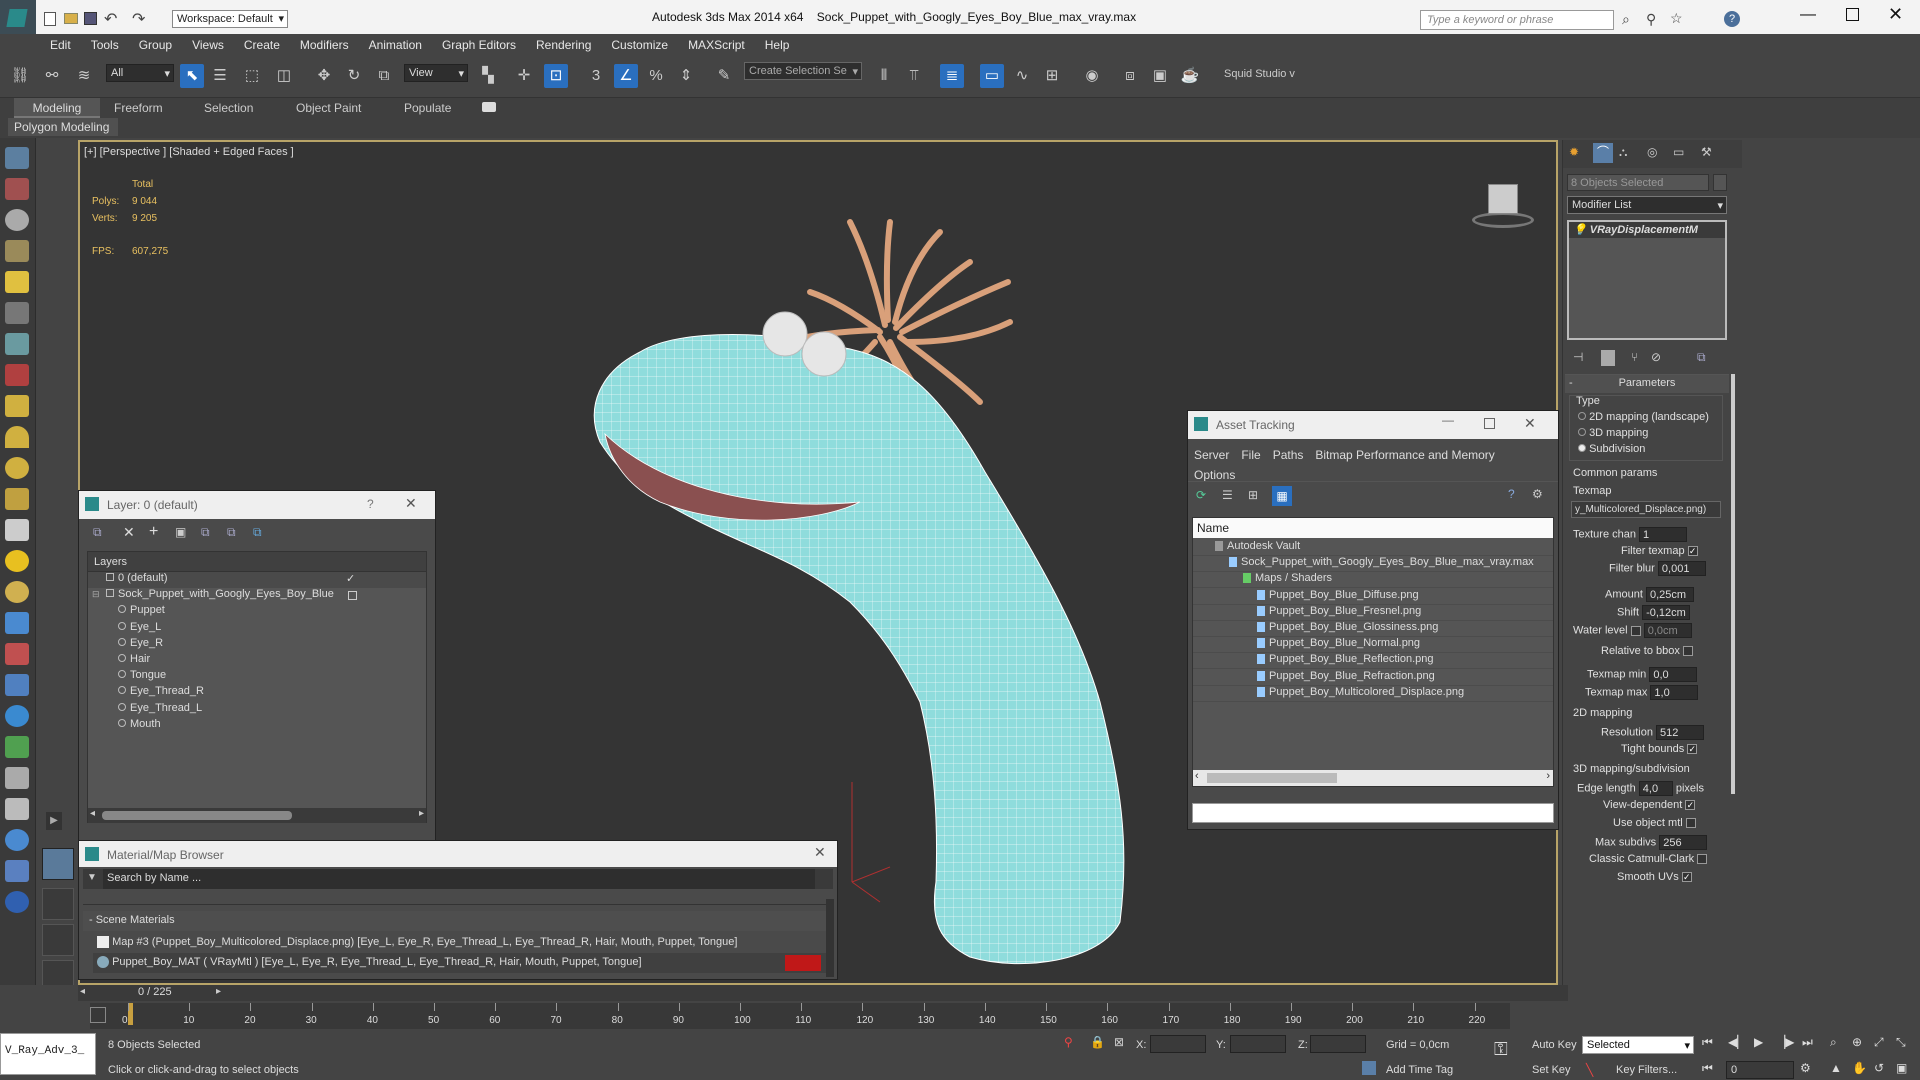 The image size is (1920, 1080). Describe the element at coordinates (952, 76) in the screenshot. I see `layer-manager-icon: ≣` at that location.